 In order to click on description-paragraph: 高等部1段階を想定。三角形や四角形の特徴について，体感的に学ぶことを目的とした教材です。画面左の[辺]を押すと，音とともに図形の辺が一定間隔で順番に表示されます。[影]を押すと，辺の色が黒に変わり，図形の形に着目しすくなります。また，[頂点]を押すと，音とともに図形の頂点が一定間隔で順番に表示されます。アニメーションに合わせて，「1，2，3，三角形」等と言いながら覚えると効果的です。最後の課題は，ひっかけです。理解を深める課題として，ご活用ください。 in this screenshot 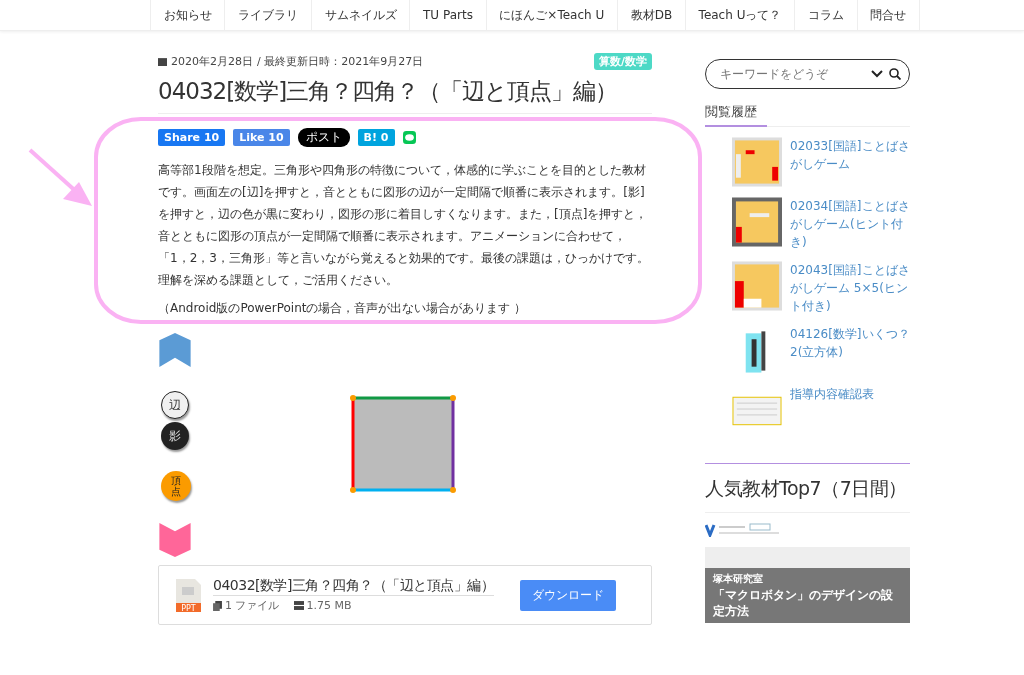, I will do `click(404, 225)`.